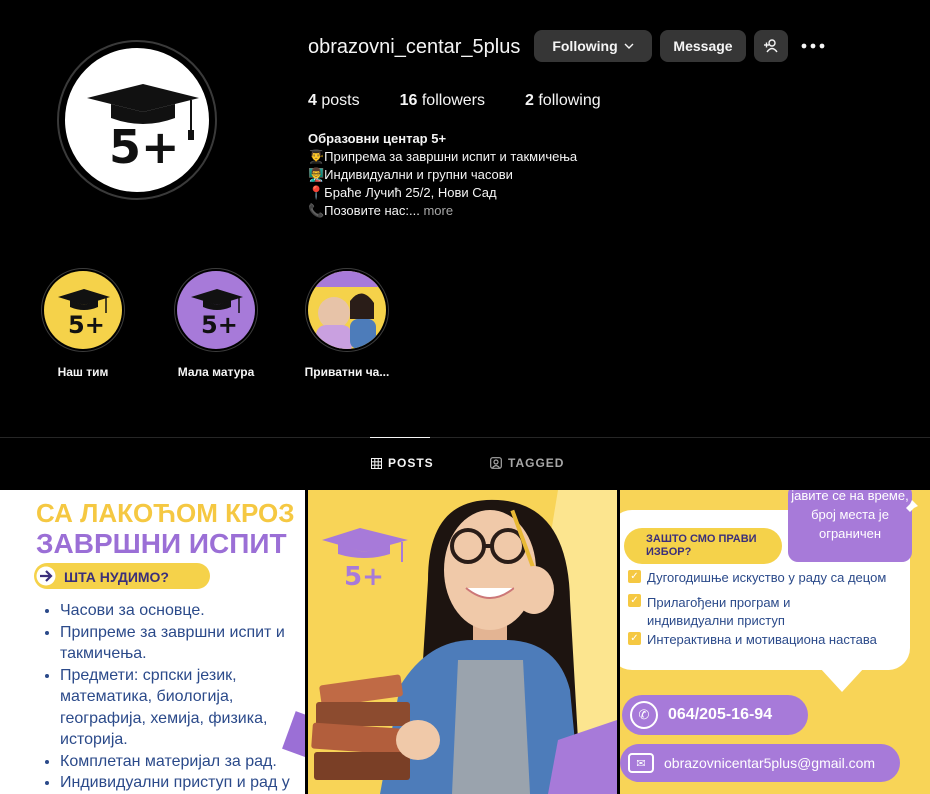 Image resolution: width=930 pixels, height=794 pixels. What do you see at coordinates (496, 463) in the screenshot?
I see `tagged-user-icon` at bounding box center [496, 463].